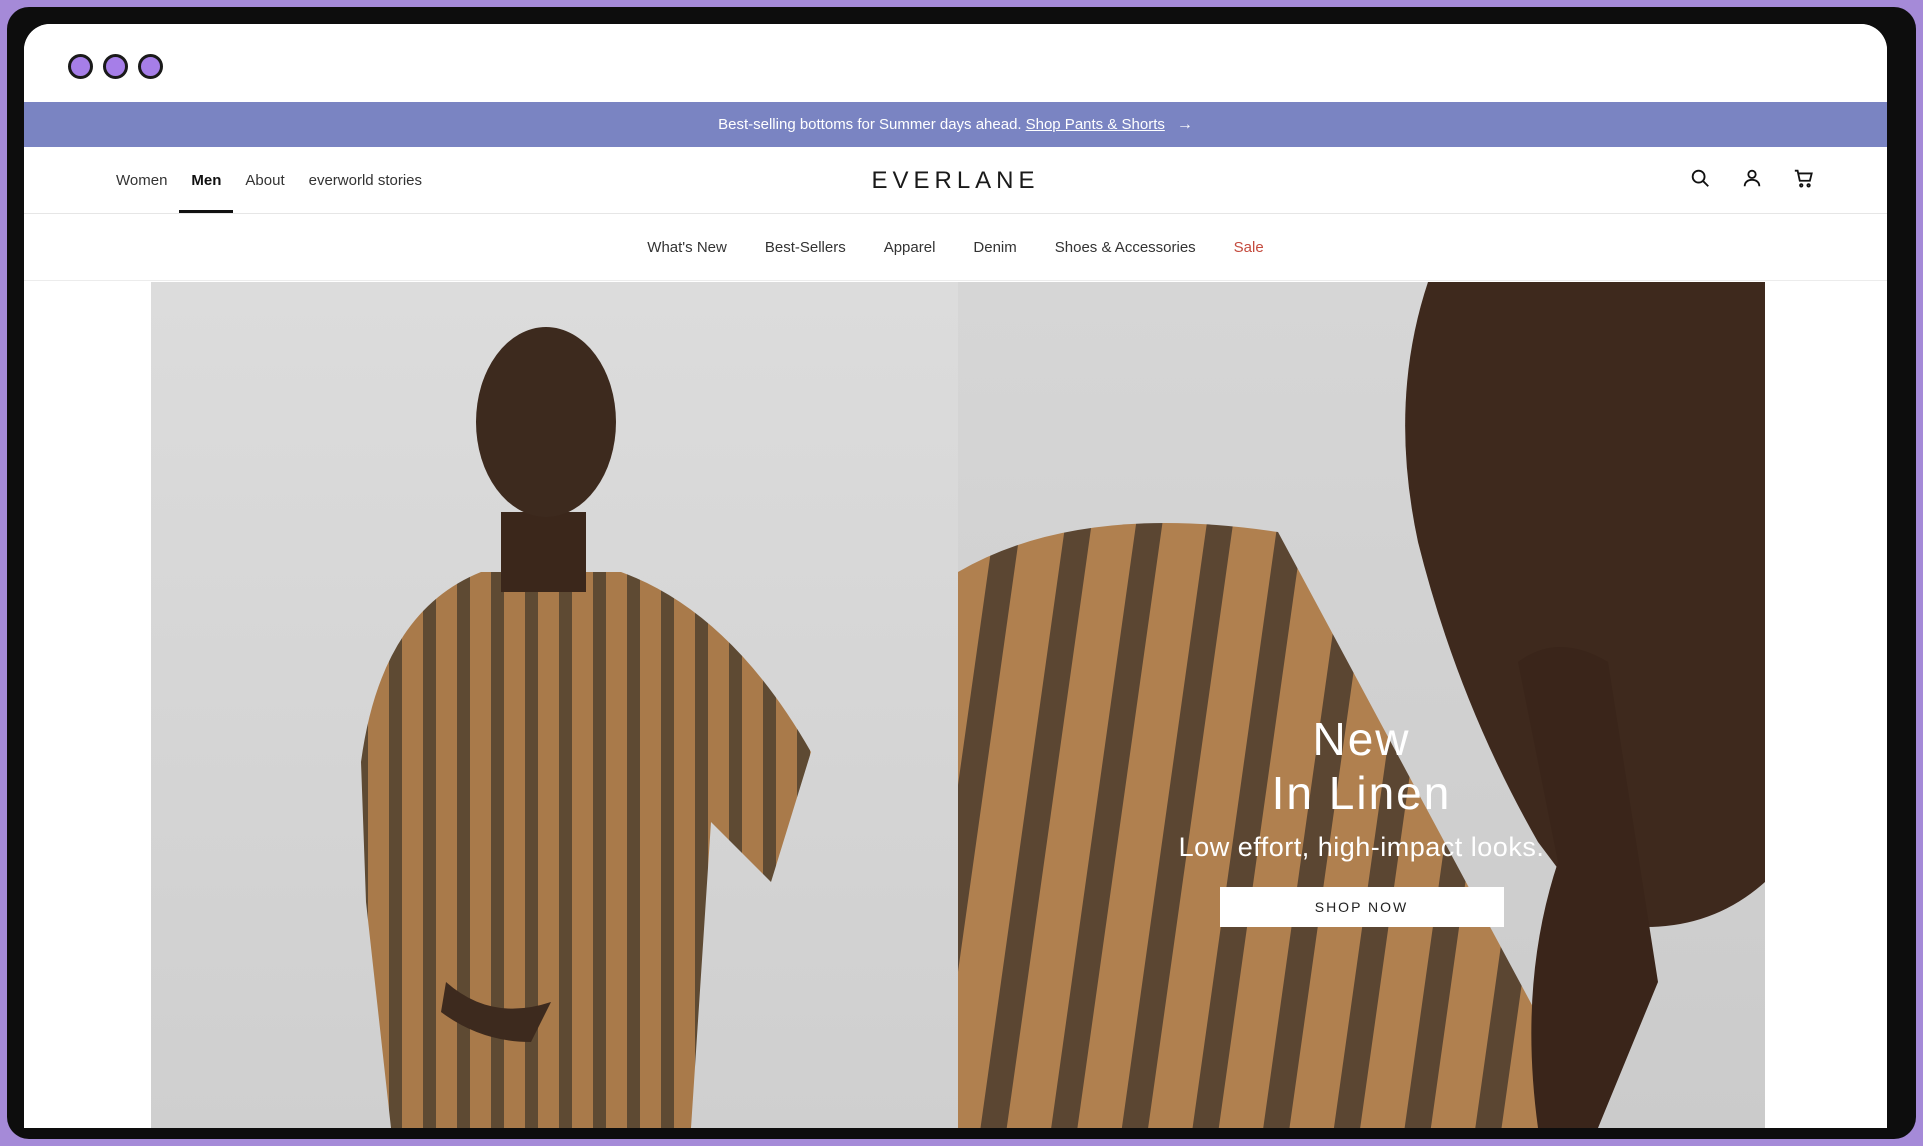 The width and height of the screenshot is (1923, 1146). What do you see at coordinates (1185, 125) in the screenshot?
I see `arrow-right-icon: →` at bounding box center [1185, 125].